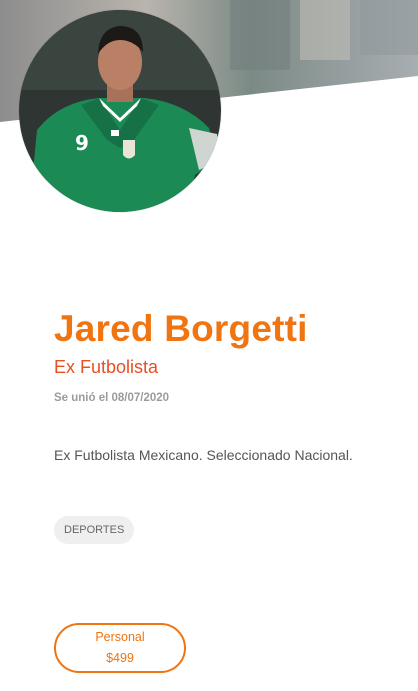 The width and height of the screenshot is (418, 691). I want to click on plan-price: $499, so click(120, 658).